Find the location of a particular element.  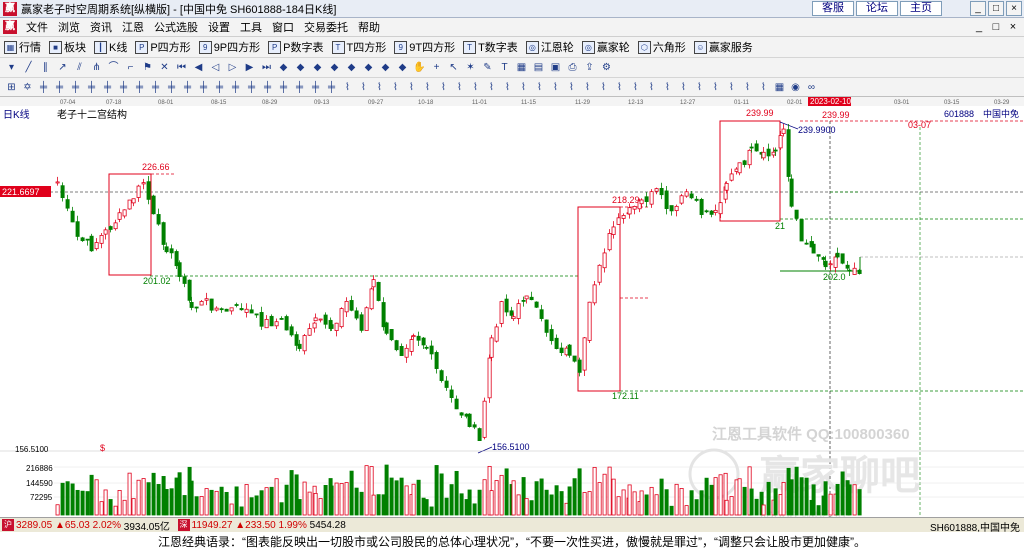

hand-tool-icon: ✋ is located at coordinates (419, 67).